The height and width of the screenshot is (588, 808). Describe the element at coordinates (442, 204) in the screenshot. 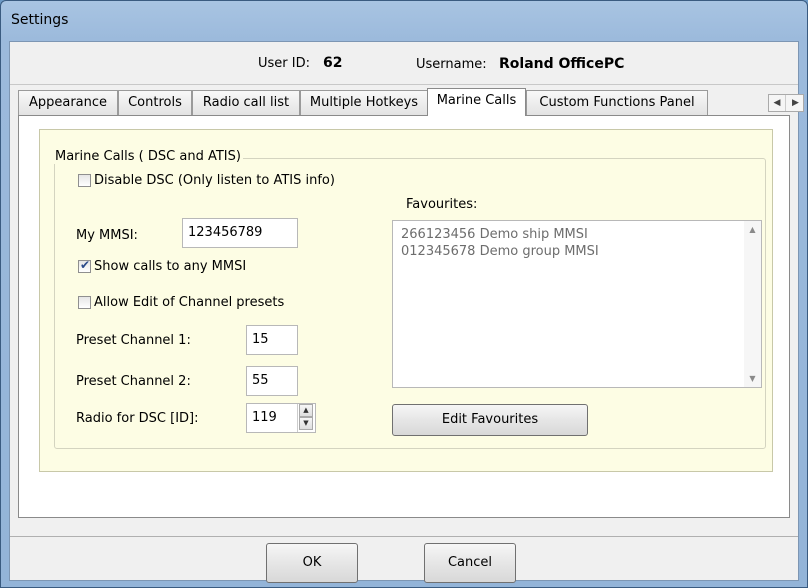

I see `favourites-label: Favourites:` at that location.